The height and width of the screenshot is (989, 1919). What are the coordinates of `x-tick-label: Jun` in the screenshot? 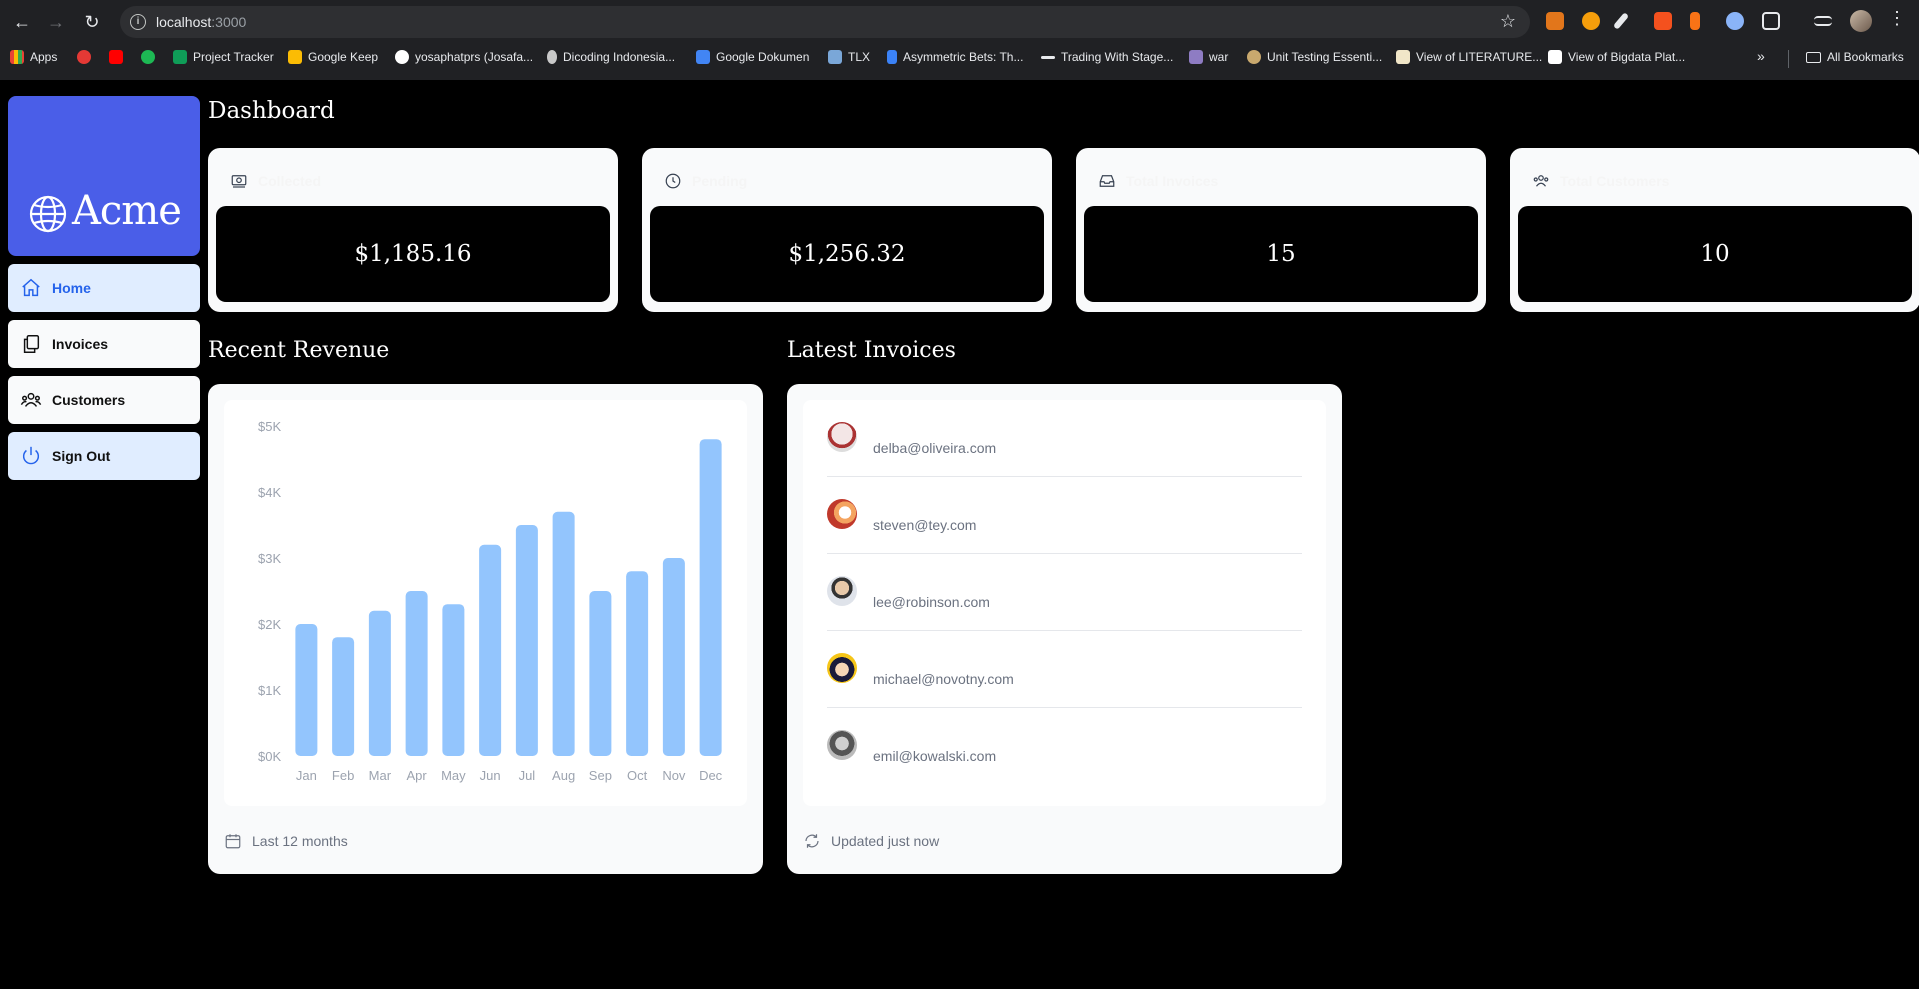 It's located at (490, 775).